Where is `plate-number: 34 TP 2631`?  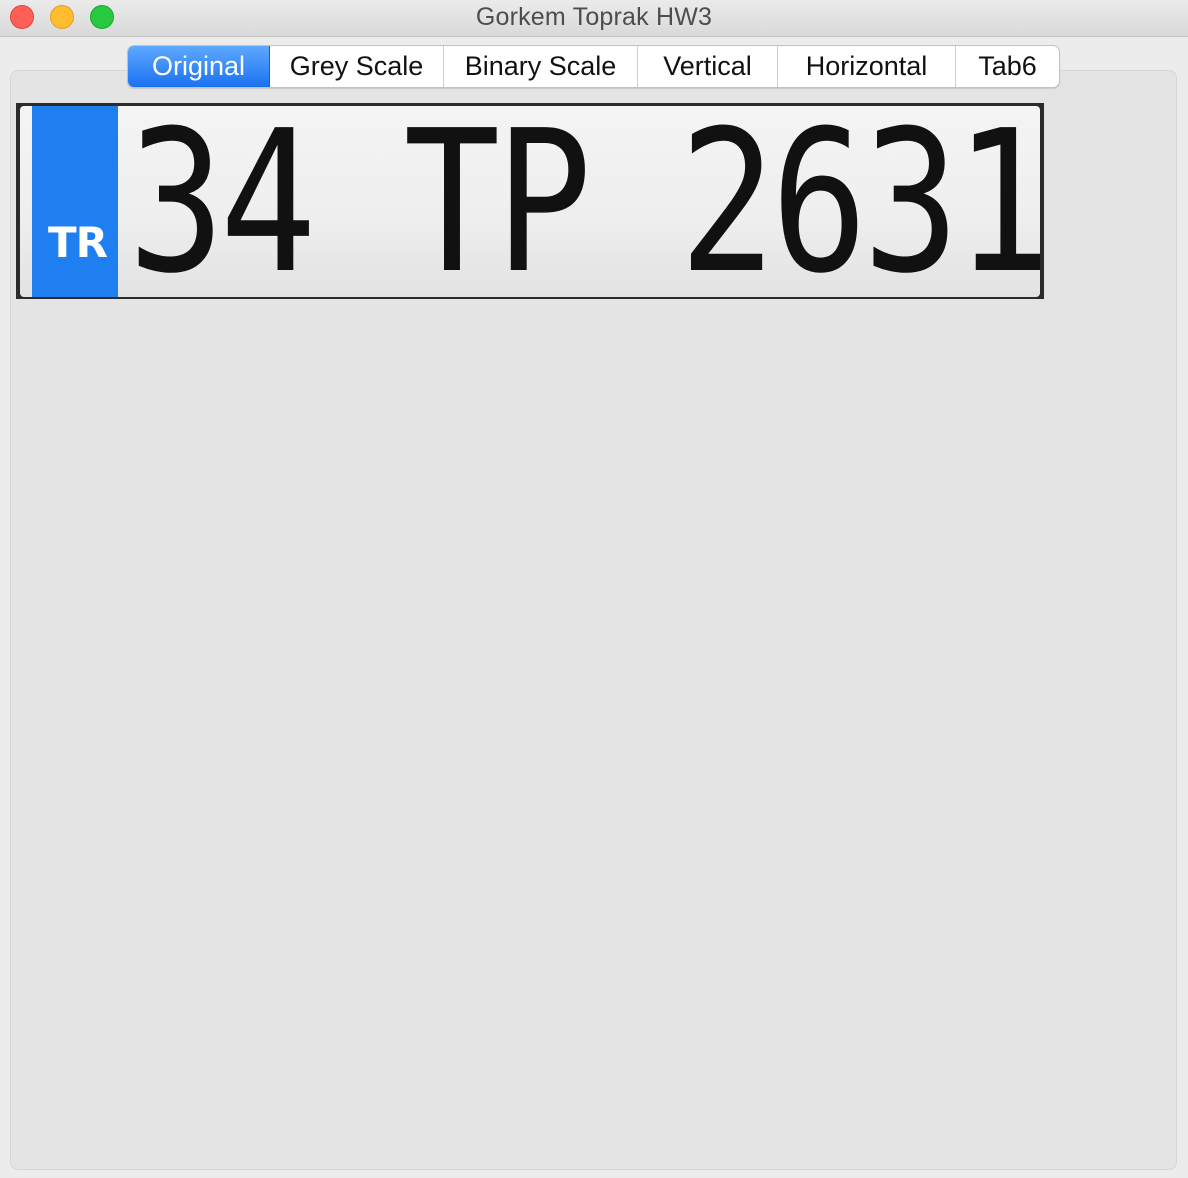 plate-number: 34 TP 2631 is located at coordinates (584, 201).